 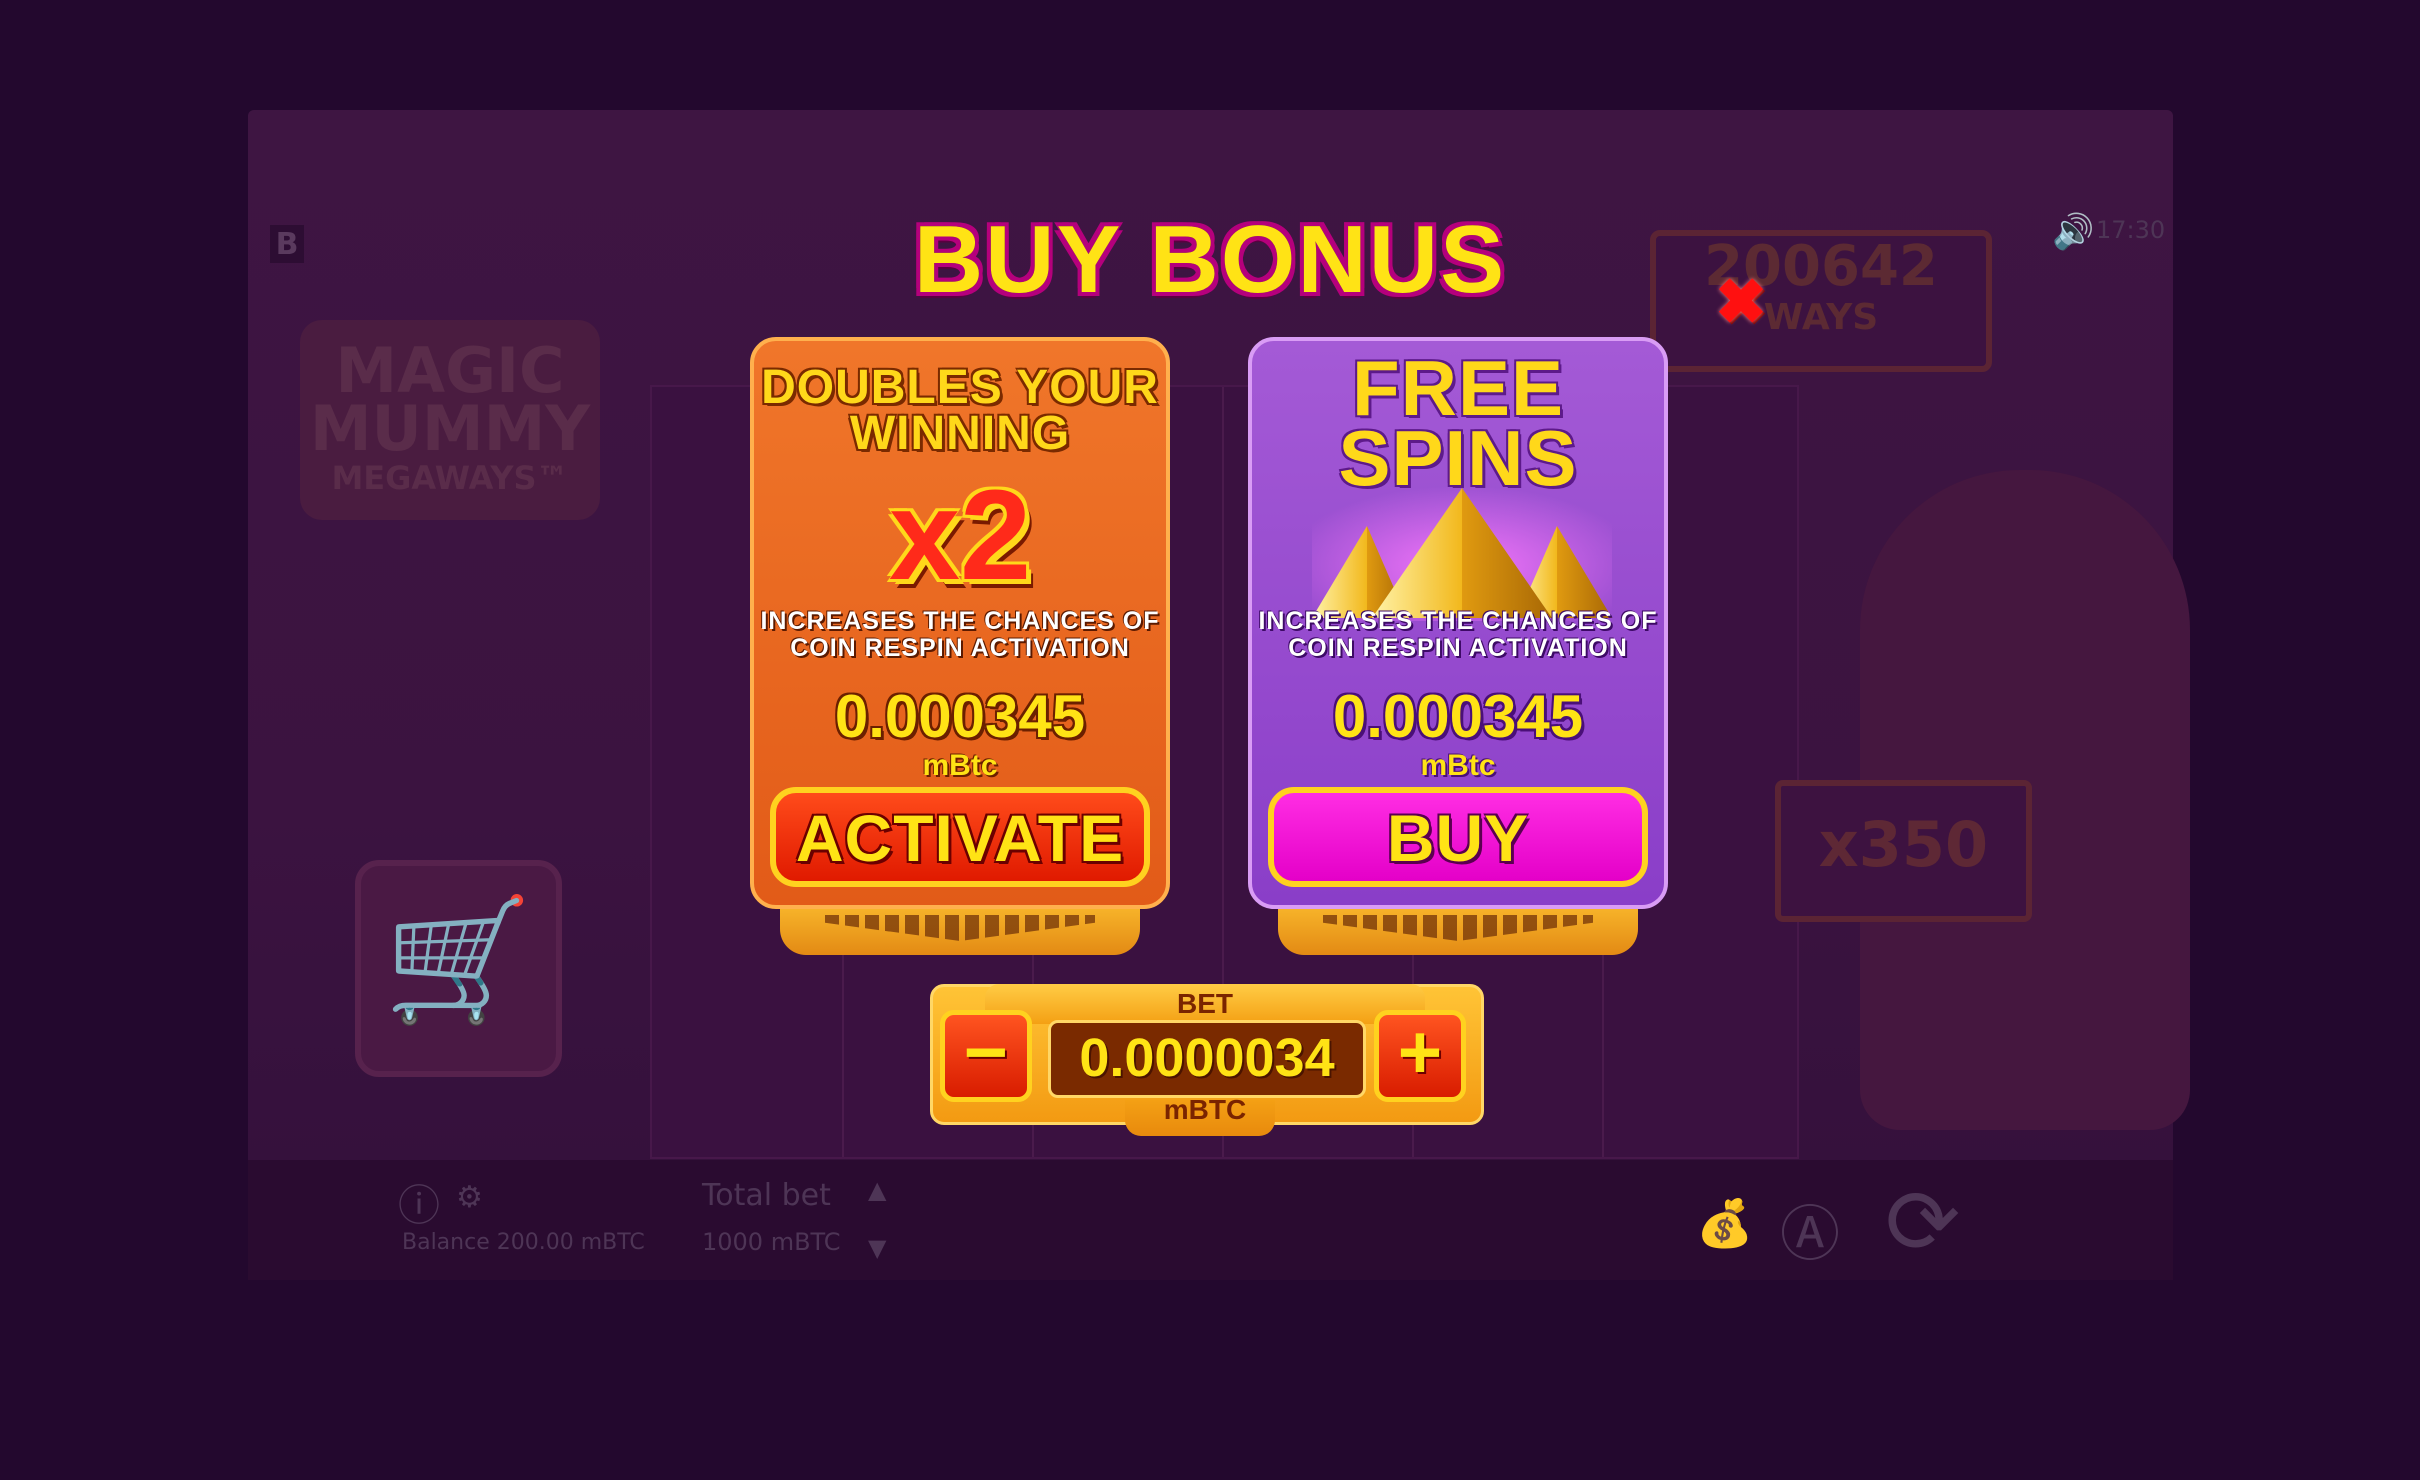 What do you see at coordinates (1207, 1058) in the screenshot?
I see `bet-value: 0.0000034` at bounding box center [1207, 1058].